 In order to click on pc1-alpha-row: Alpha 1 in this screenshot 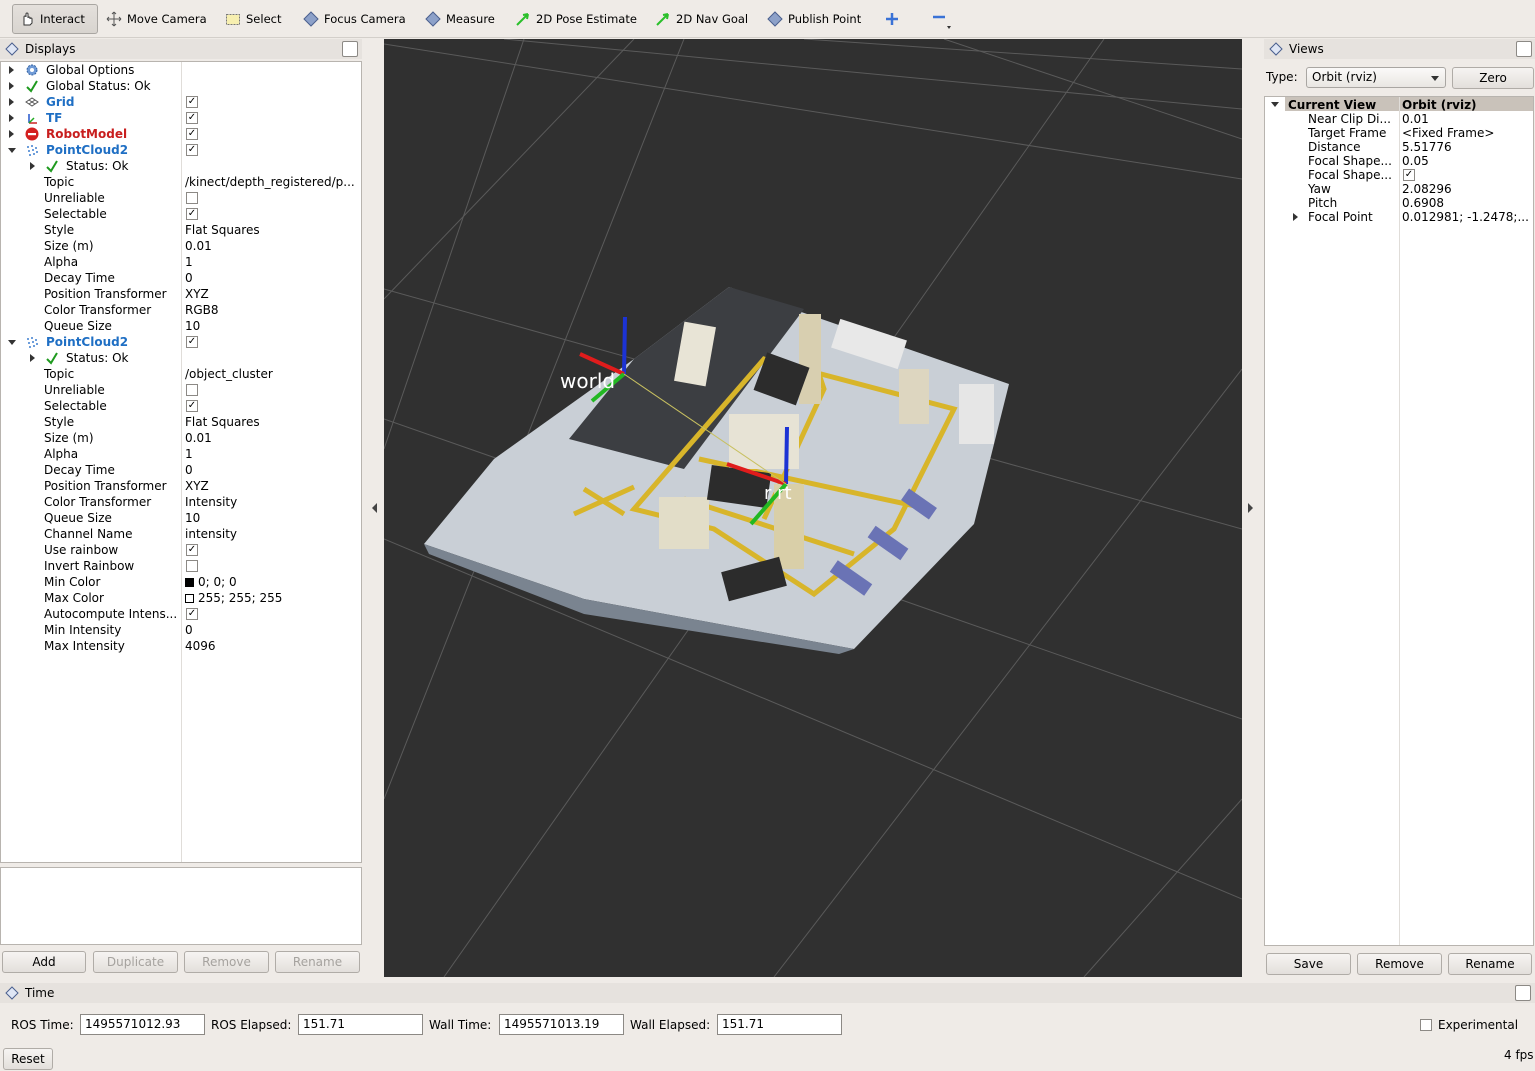, I will do `click(181, 262)`.